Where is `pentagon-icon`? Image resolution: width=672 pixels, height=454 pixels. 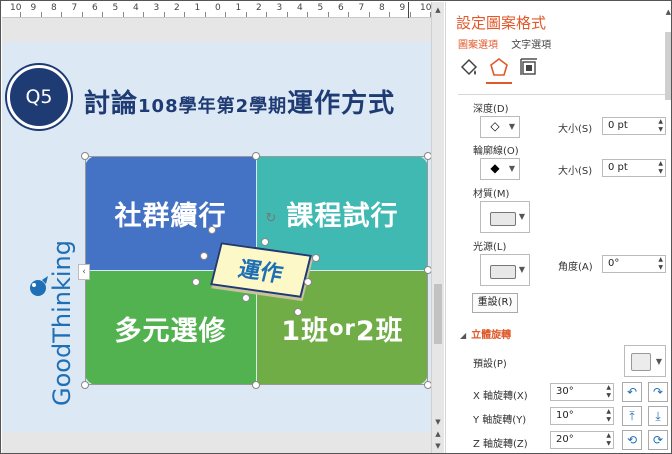
pentagon-icon is located at coordinates (499, 67).